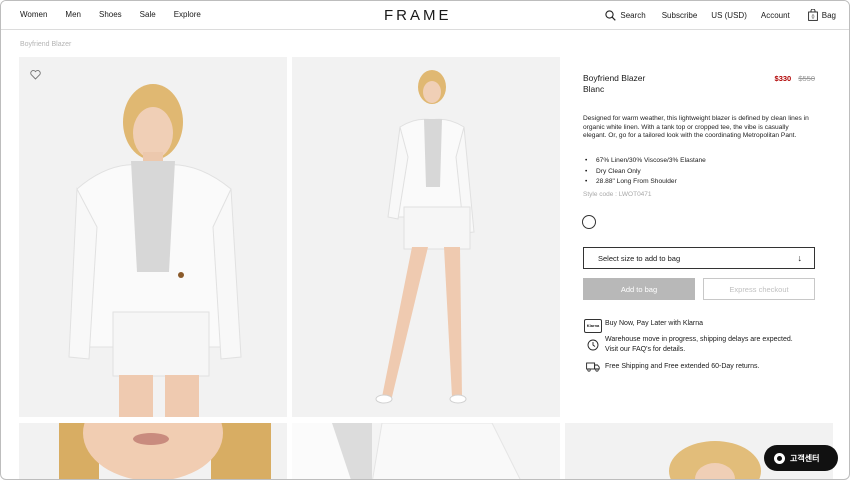 This screenshot has width=850, height=480. I want to click on bag-button: 0 Bag, so click(821, 15).